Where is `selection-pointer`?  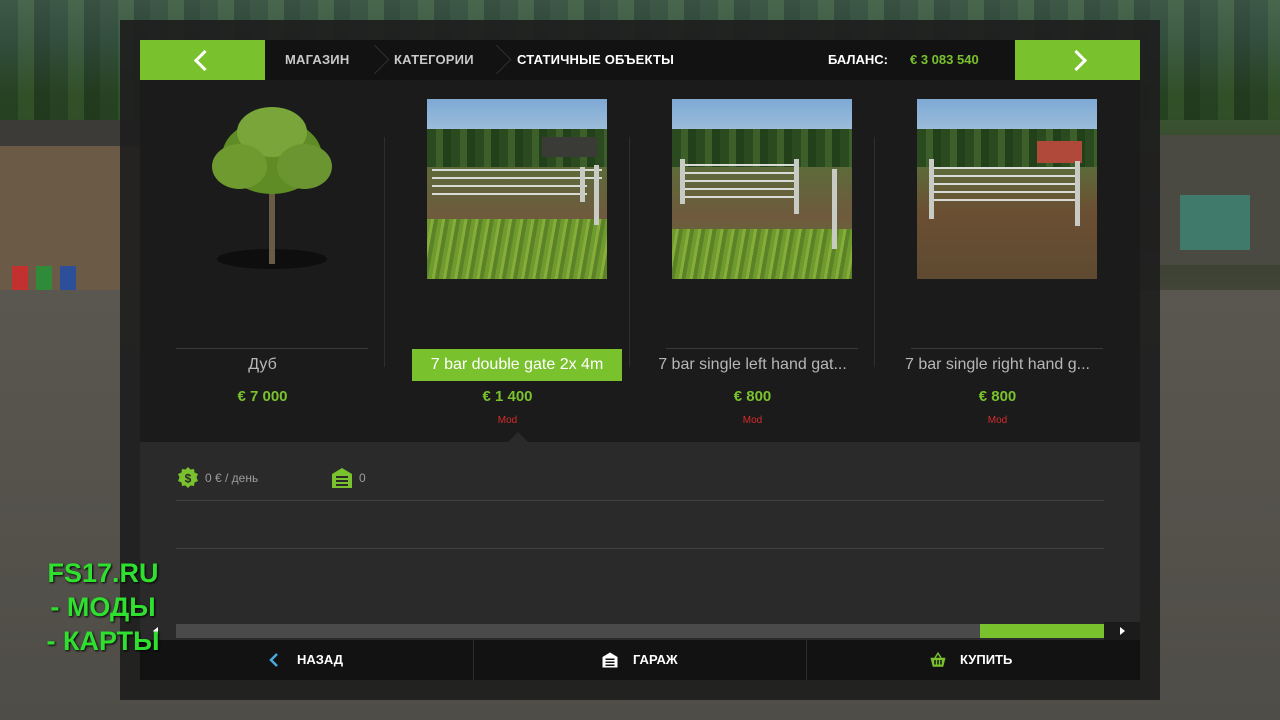
selection-pointer is located at coordinates (518, 437).